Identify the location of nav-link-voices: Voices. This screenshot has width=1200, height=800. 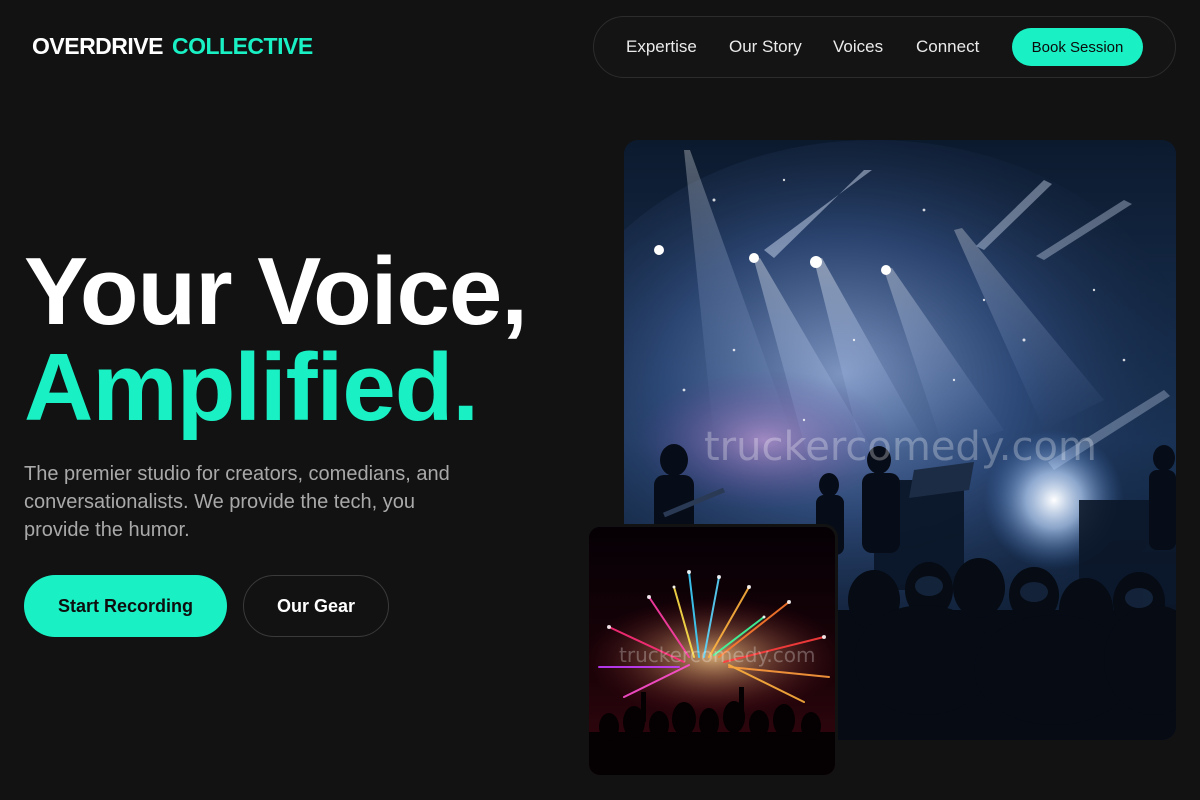
(858, 47).